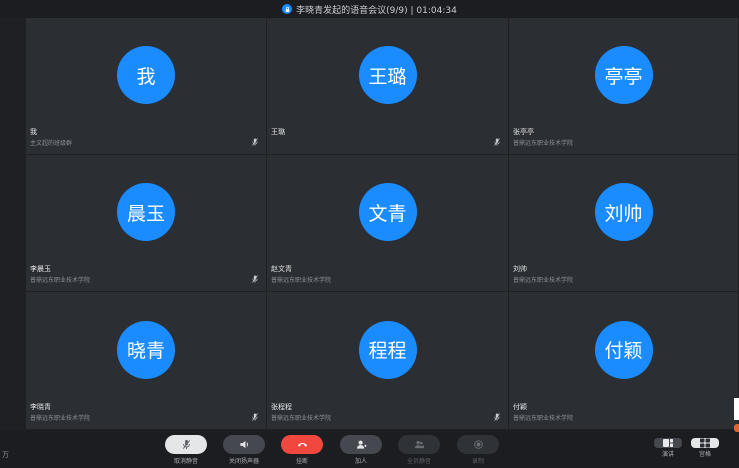 This screenshot has width=739, height=468. Describe the element at coordinates (523, 132) in the screenshot. I see `participant-name: 张亭亭` at that location.